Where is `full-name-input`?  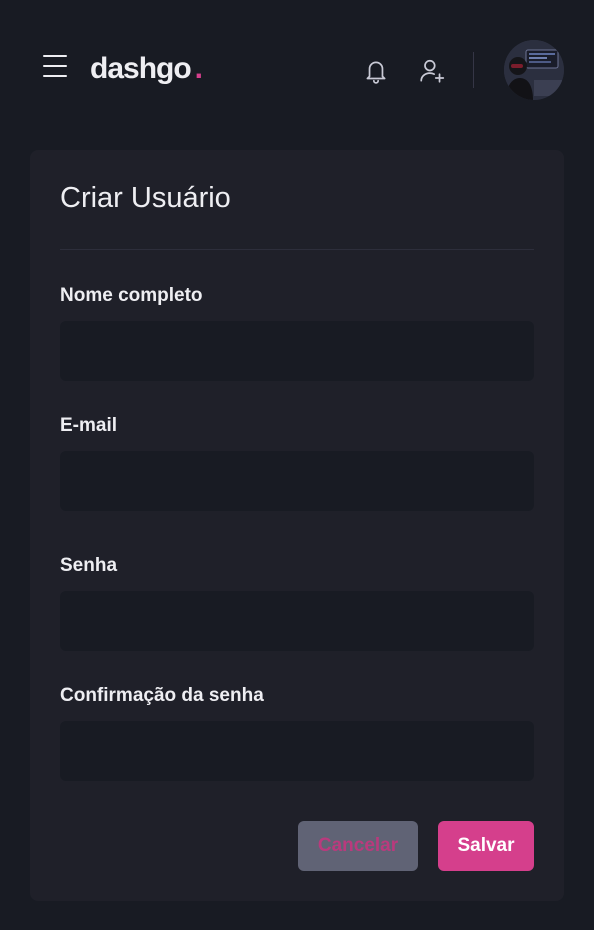 full-name-input is located at coordinates (297, 351).